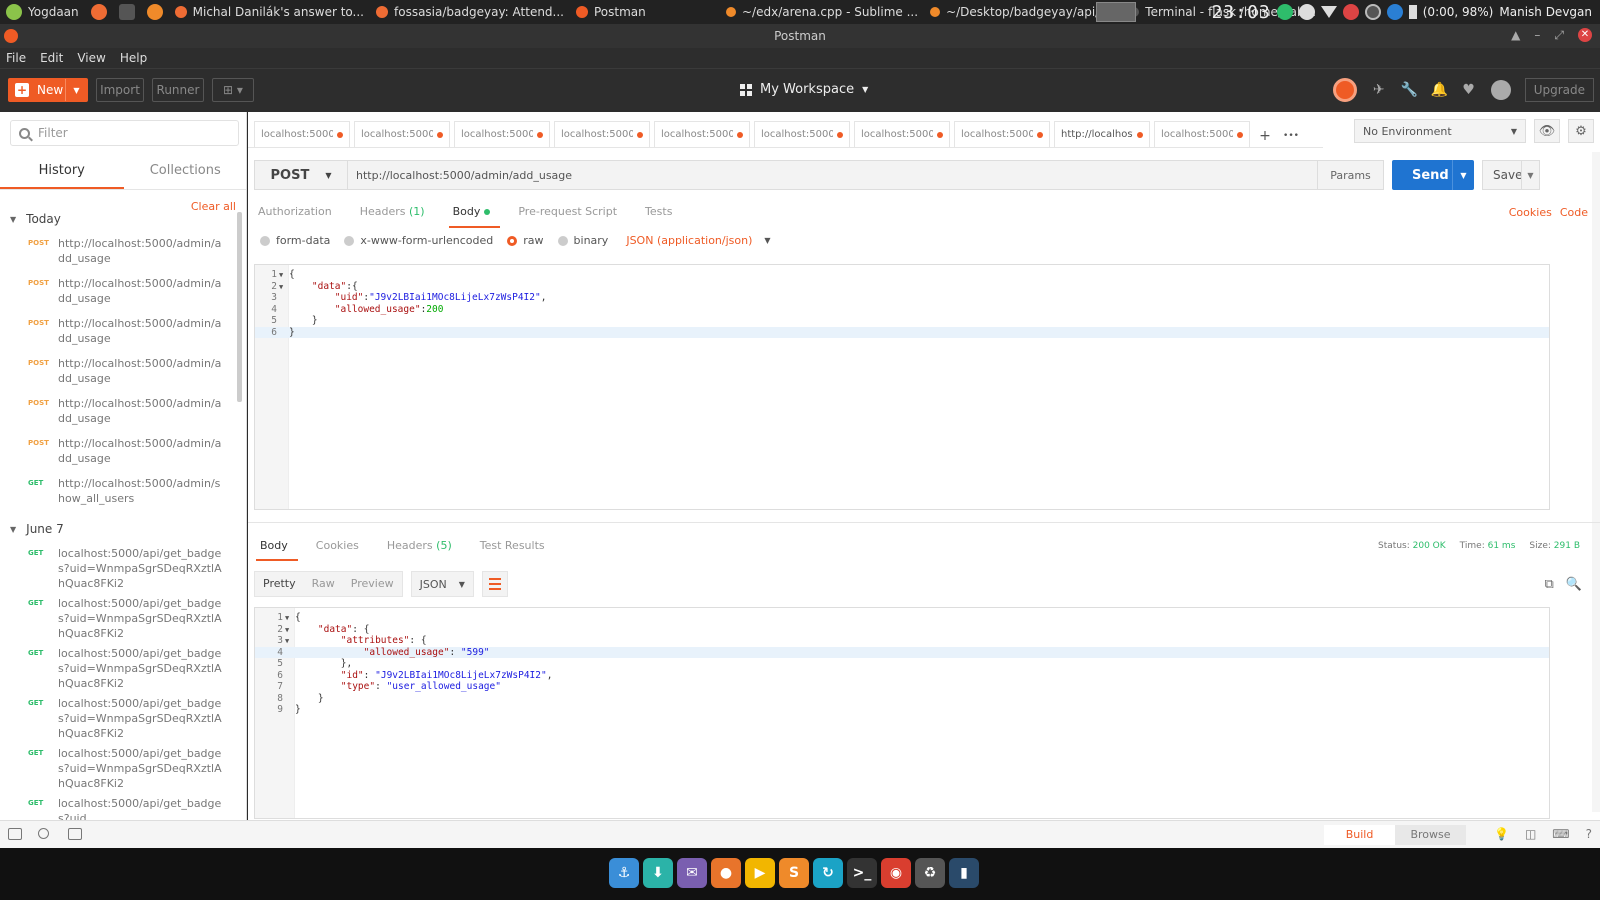 The image size is (1600, 900). I want to click on window-switcher-icon: ▮, so click(964, 873).